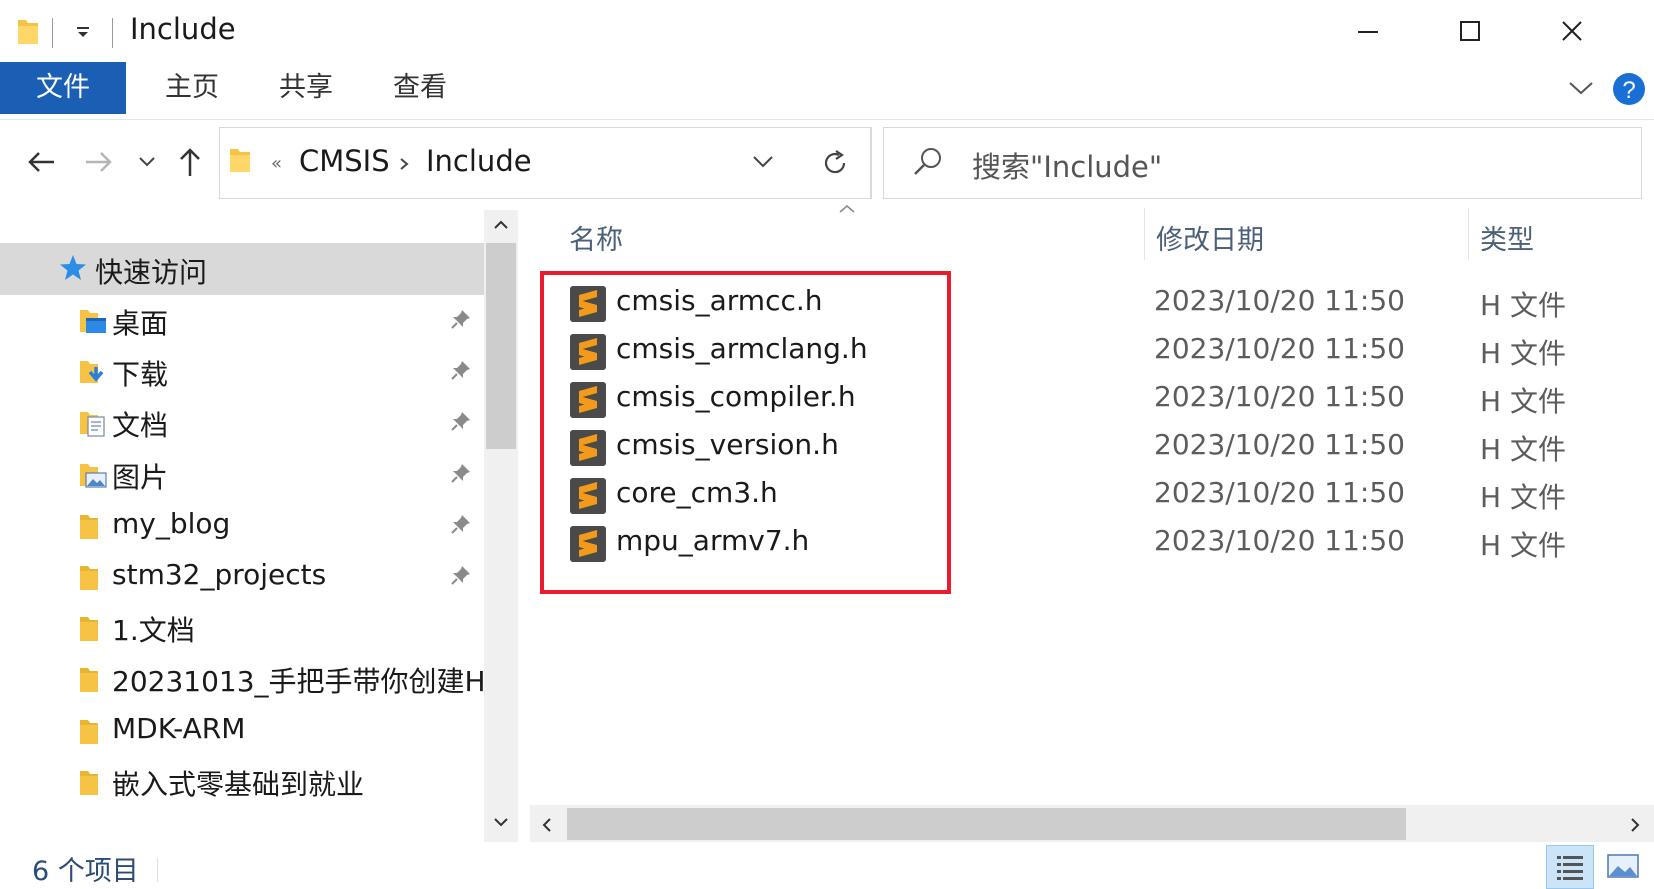 This screenshot has height=889, width=1654. I want to click on ribbon, so click(827, 91).